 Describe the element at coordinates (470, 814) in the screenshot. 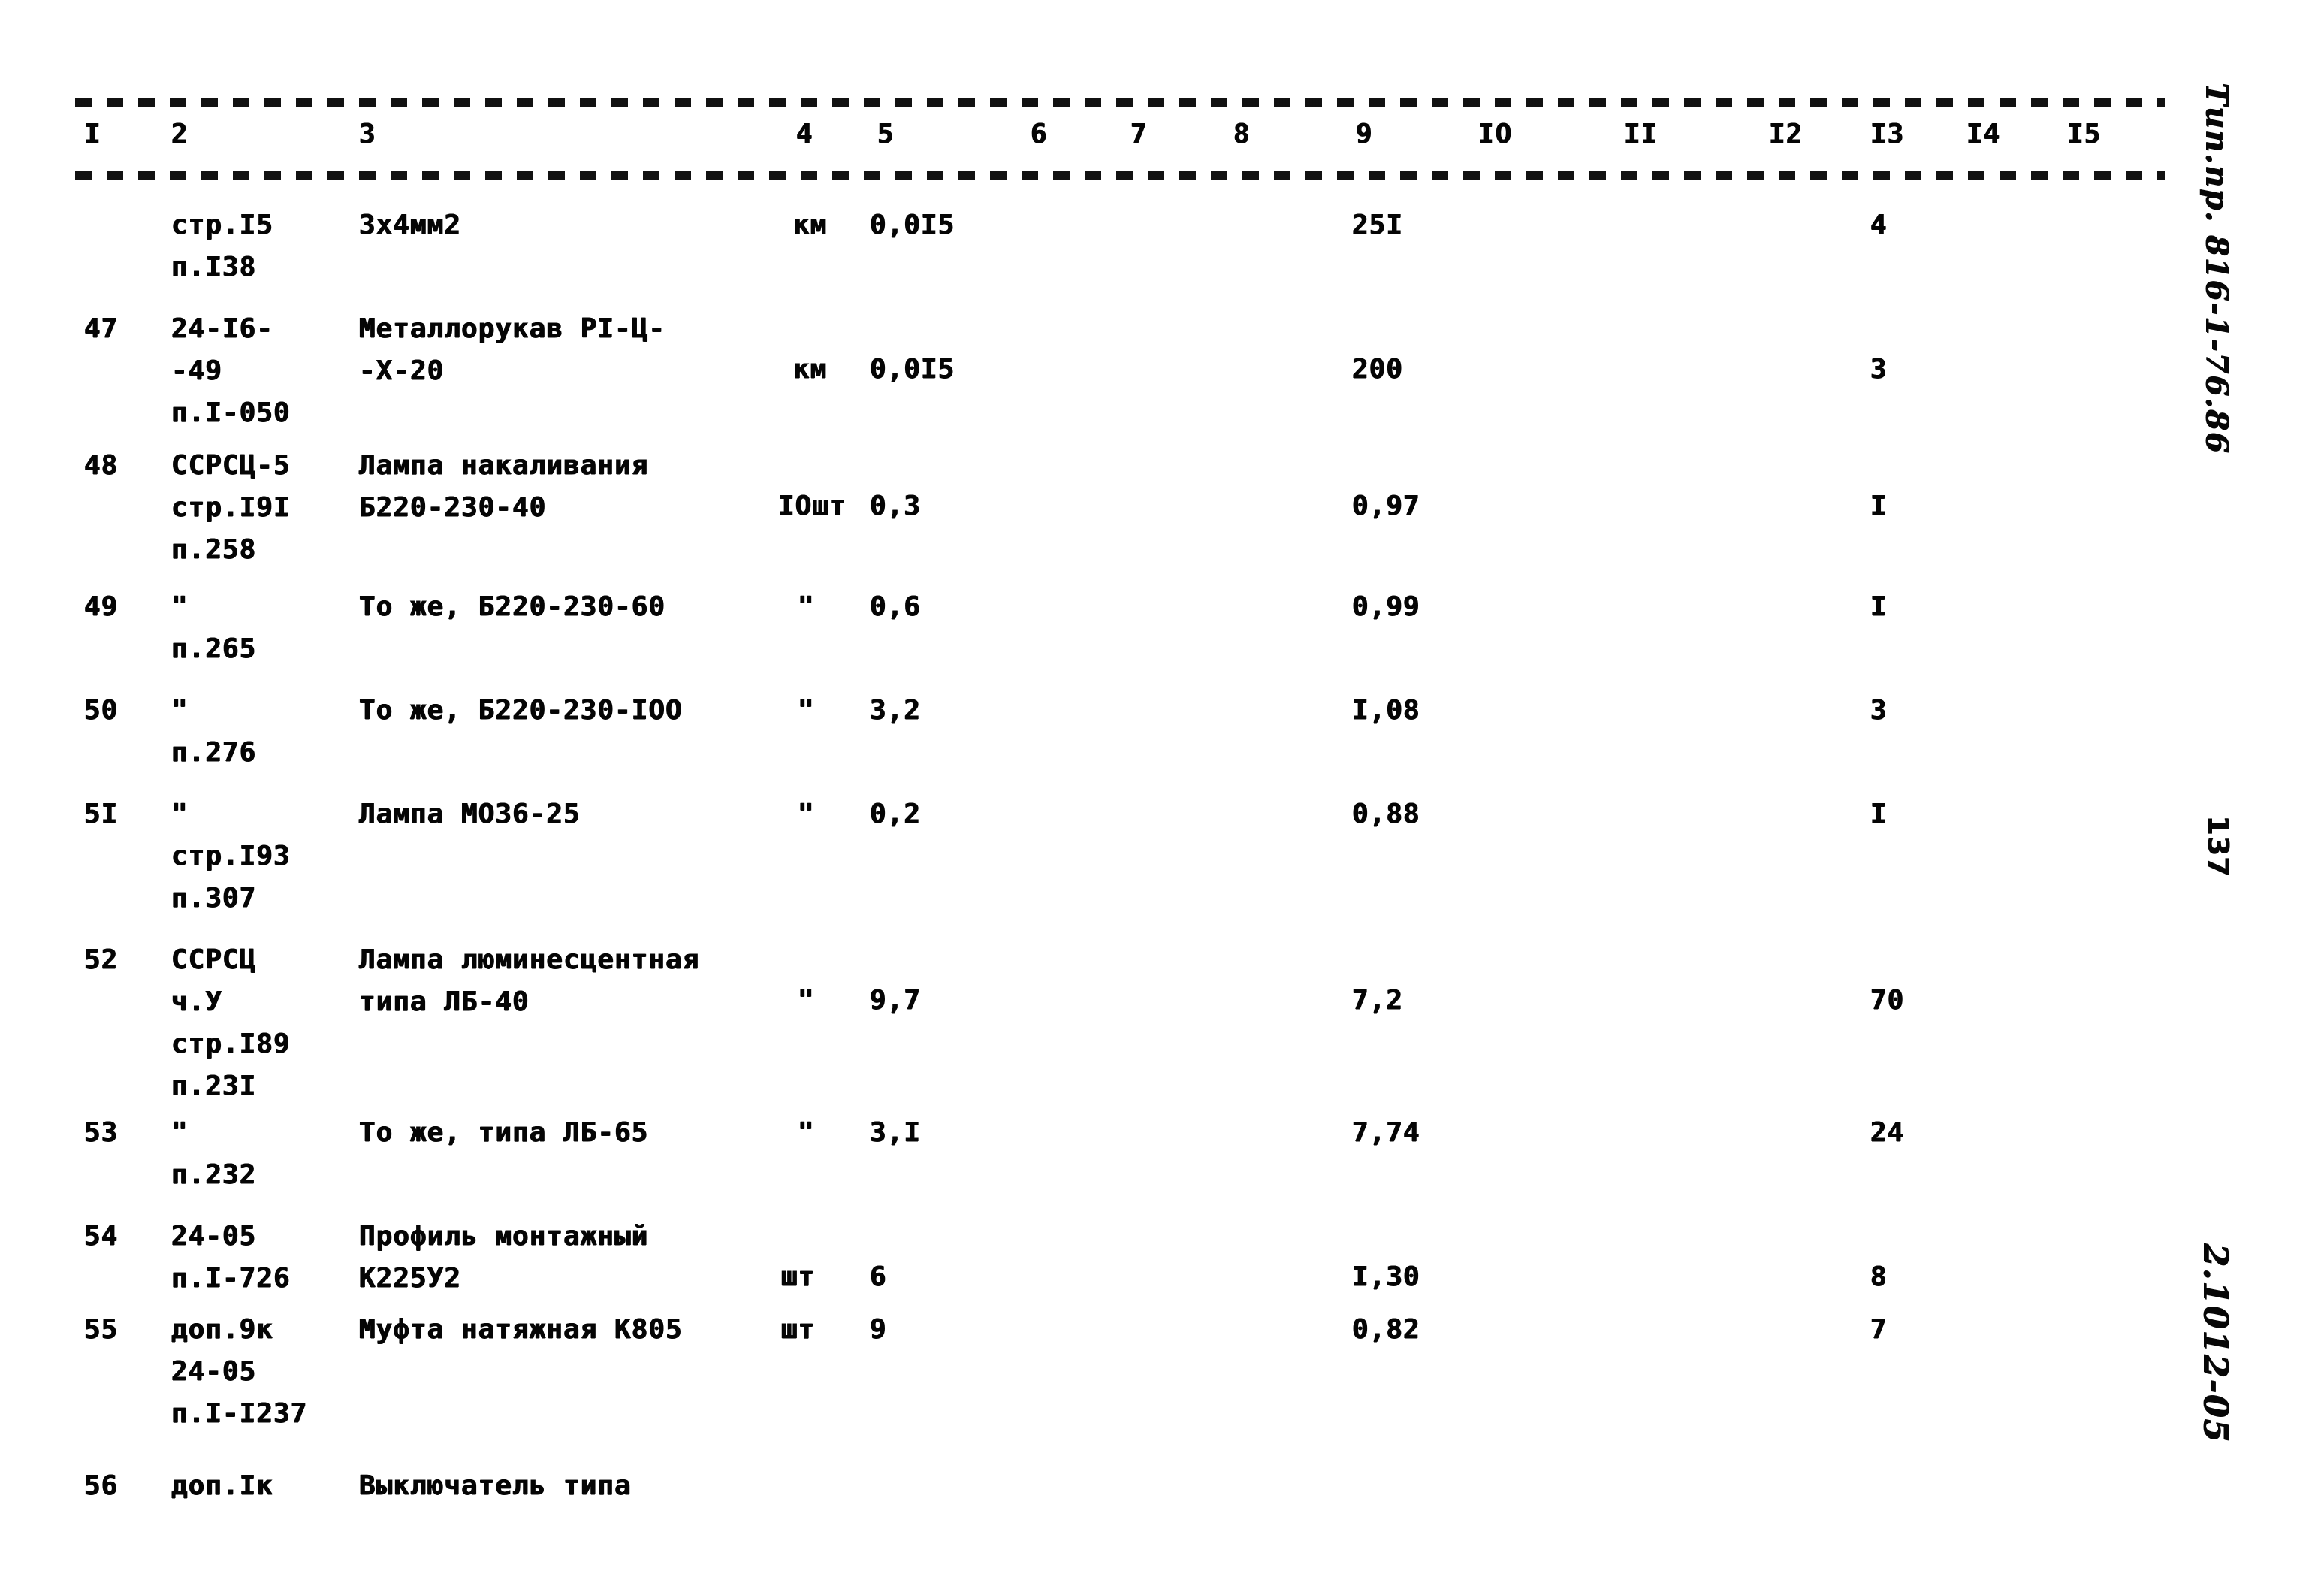

I see `table-row: Лампа МО36-25` at that location.